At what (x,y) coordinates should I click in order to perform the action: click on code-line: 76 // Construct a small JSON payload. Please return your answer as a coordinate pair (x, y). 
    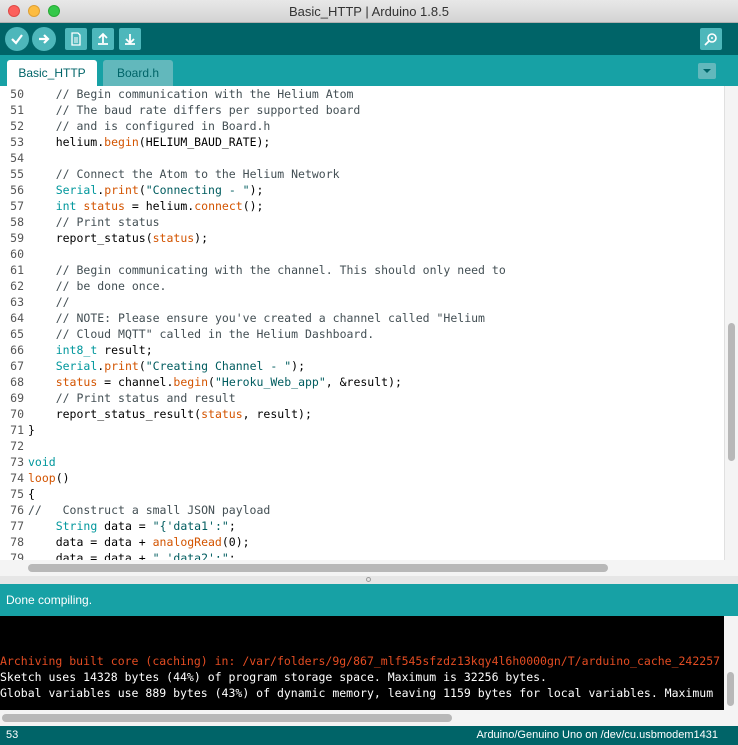
    Looking at the image, I should click on (362, 511).